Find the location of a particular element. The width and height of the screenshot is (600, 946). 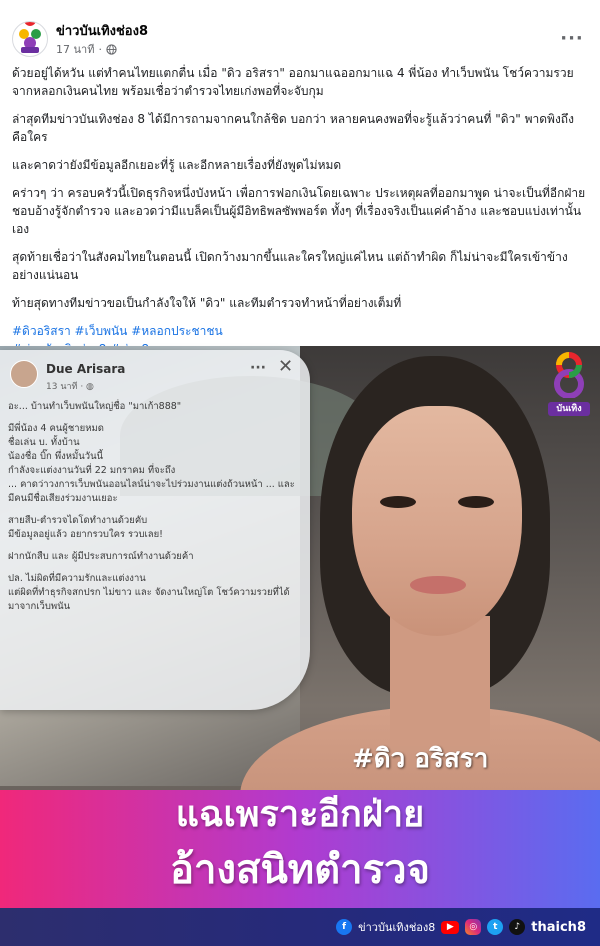

headline-line-2: อ้างสนิทตำรวจ is located at coordinates (300, 870).